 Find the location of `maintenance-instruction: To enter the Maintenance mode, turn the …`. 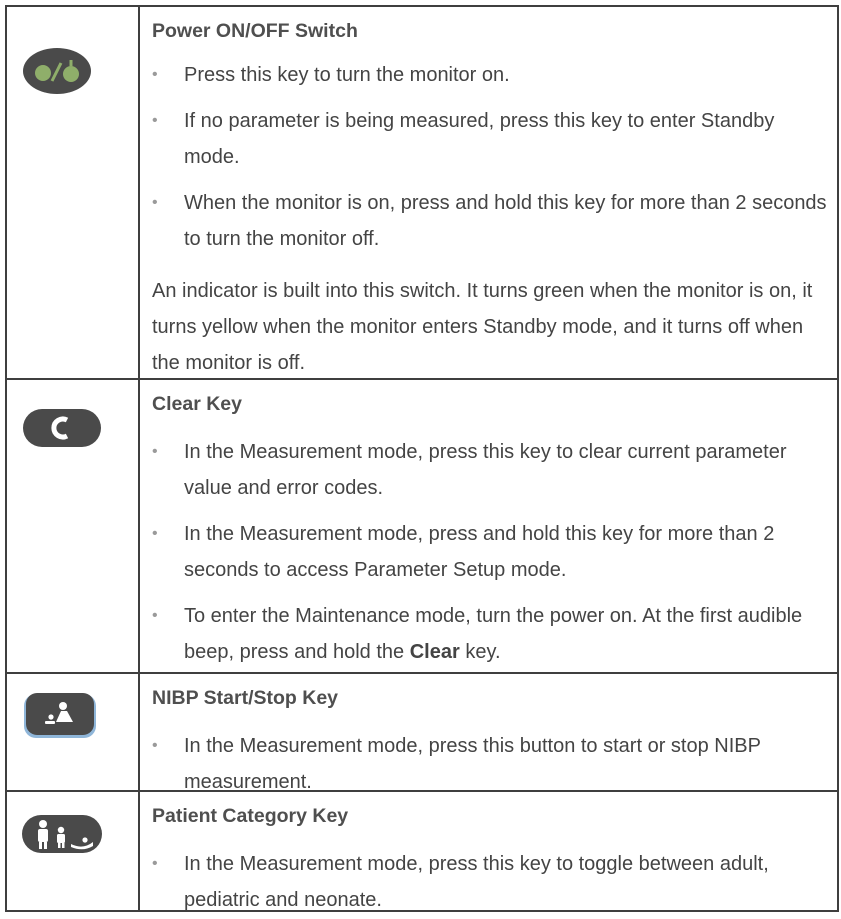

maintenance-instruction: To enter the Maintenance mode, turn the … is located at coordinates (493, 634).